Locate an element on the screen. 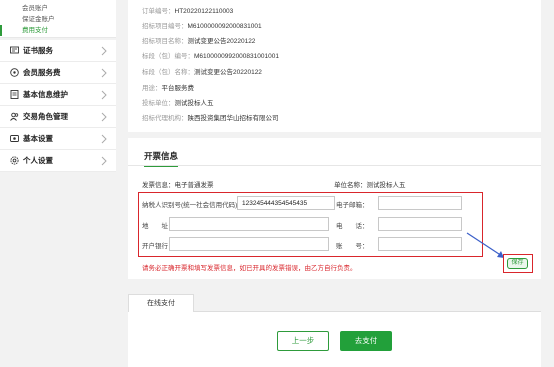  account-label: 账 号： is located at coordinates (352, 246).